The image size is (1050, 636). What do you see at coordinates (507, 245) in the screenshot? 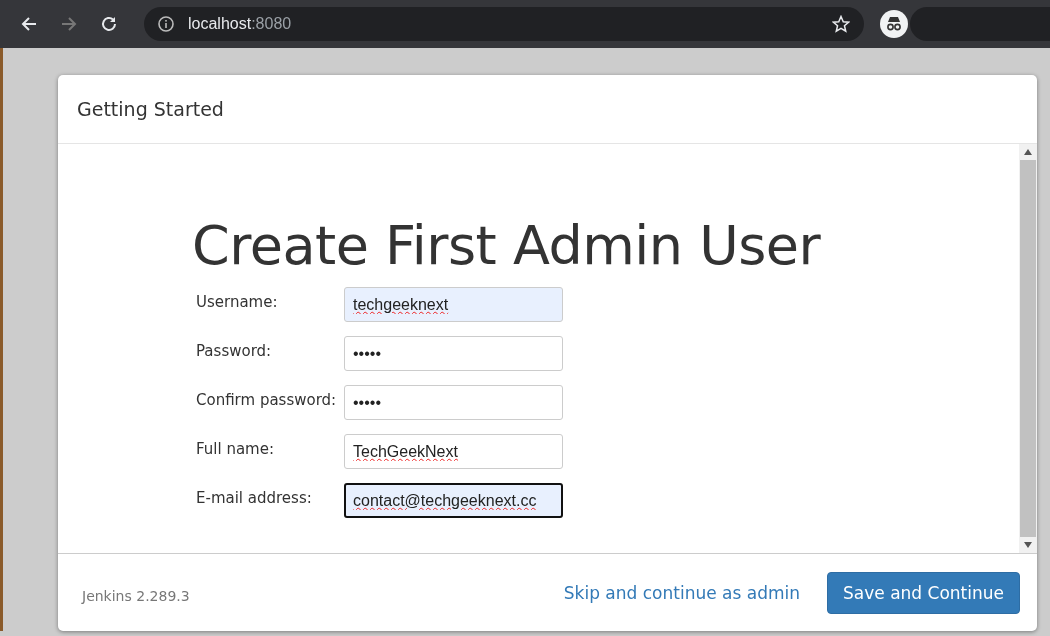
I see `page-heading: Create First Admin User` at bounding box center [507, 245].